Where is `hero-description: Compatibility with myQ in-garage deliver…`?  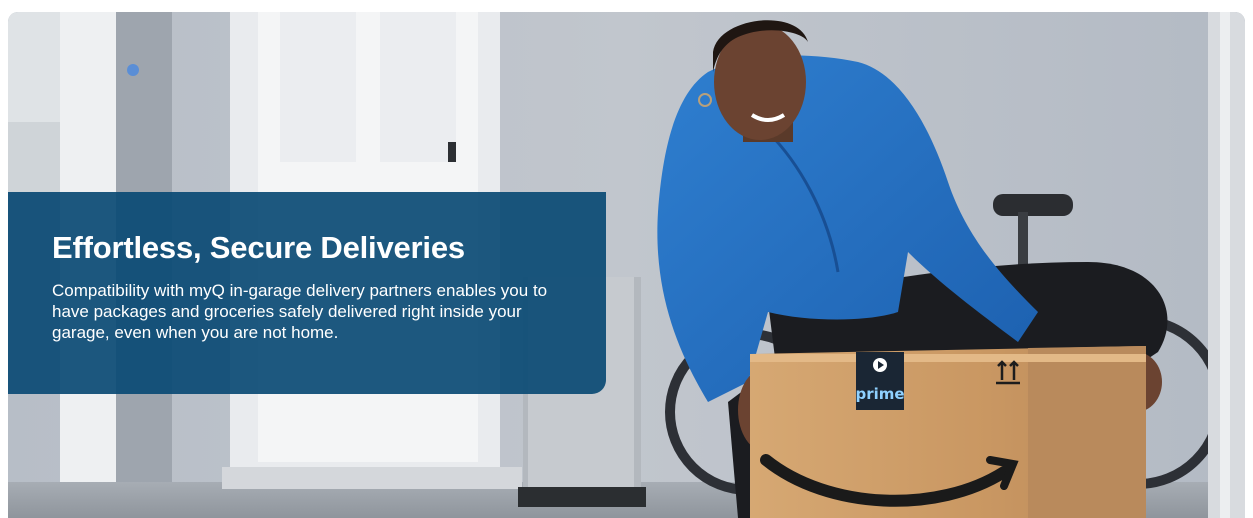
hero-description: Compatibility with myQ in-garage deliver… is located at coordinates (300, 311).